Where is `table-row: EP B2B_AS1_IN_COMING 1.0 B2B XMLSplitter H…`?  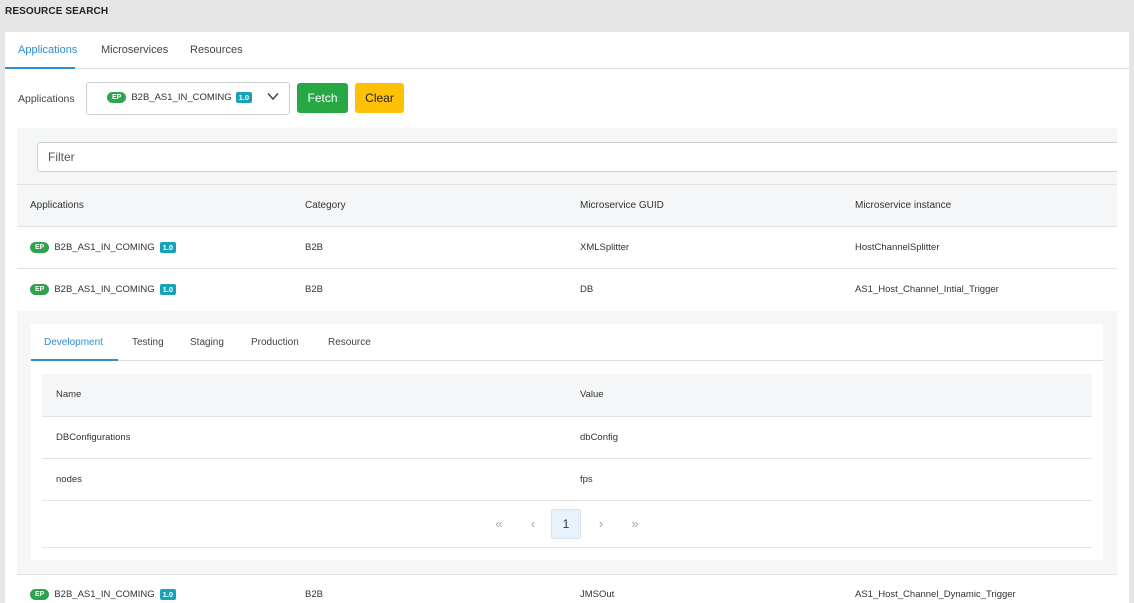 table-row: EP B2B_AS1_IN_COMING 1.0 B2B XMLSplitter H… is located at coordinates (567, 247).